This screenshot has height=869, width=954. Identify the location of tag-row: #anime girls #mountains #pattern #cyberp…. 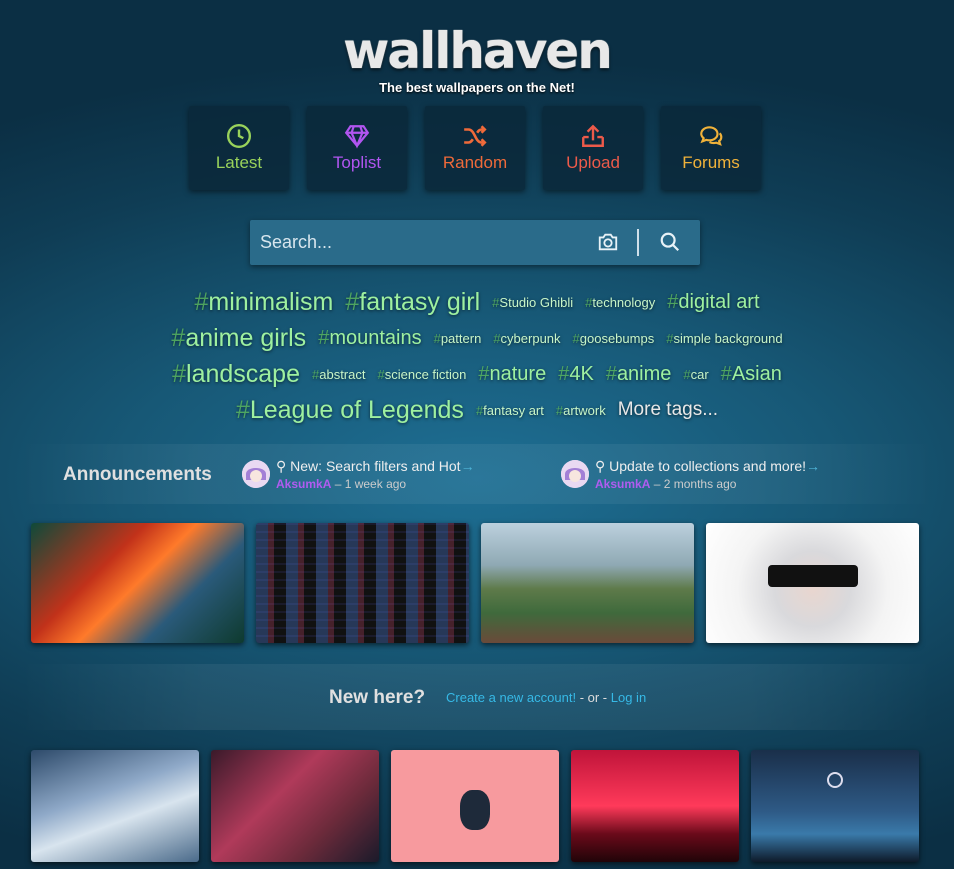
(477, 338).